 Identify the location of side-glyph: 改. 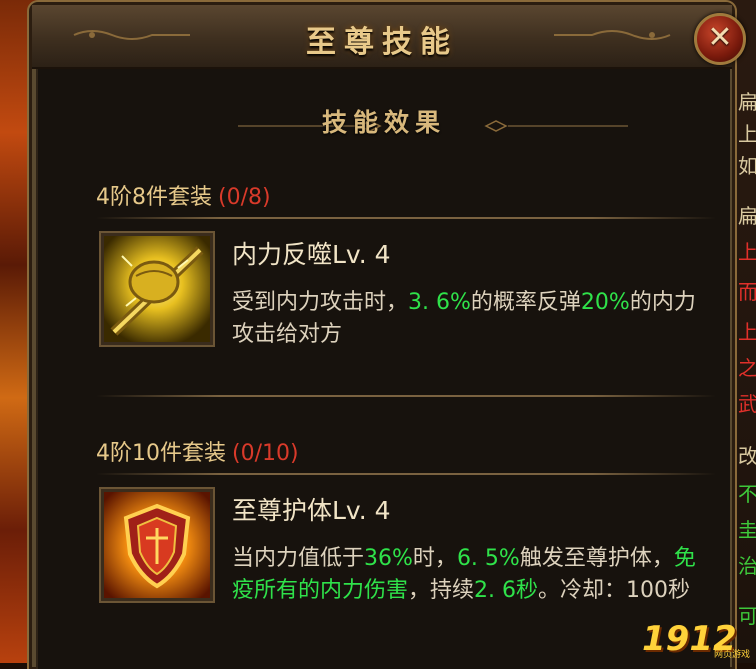
(747, 456).